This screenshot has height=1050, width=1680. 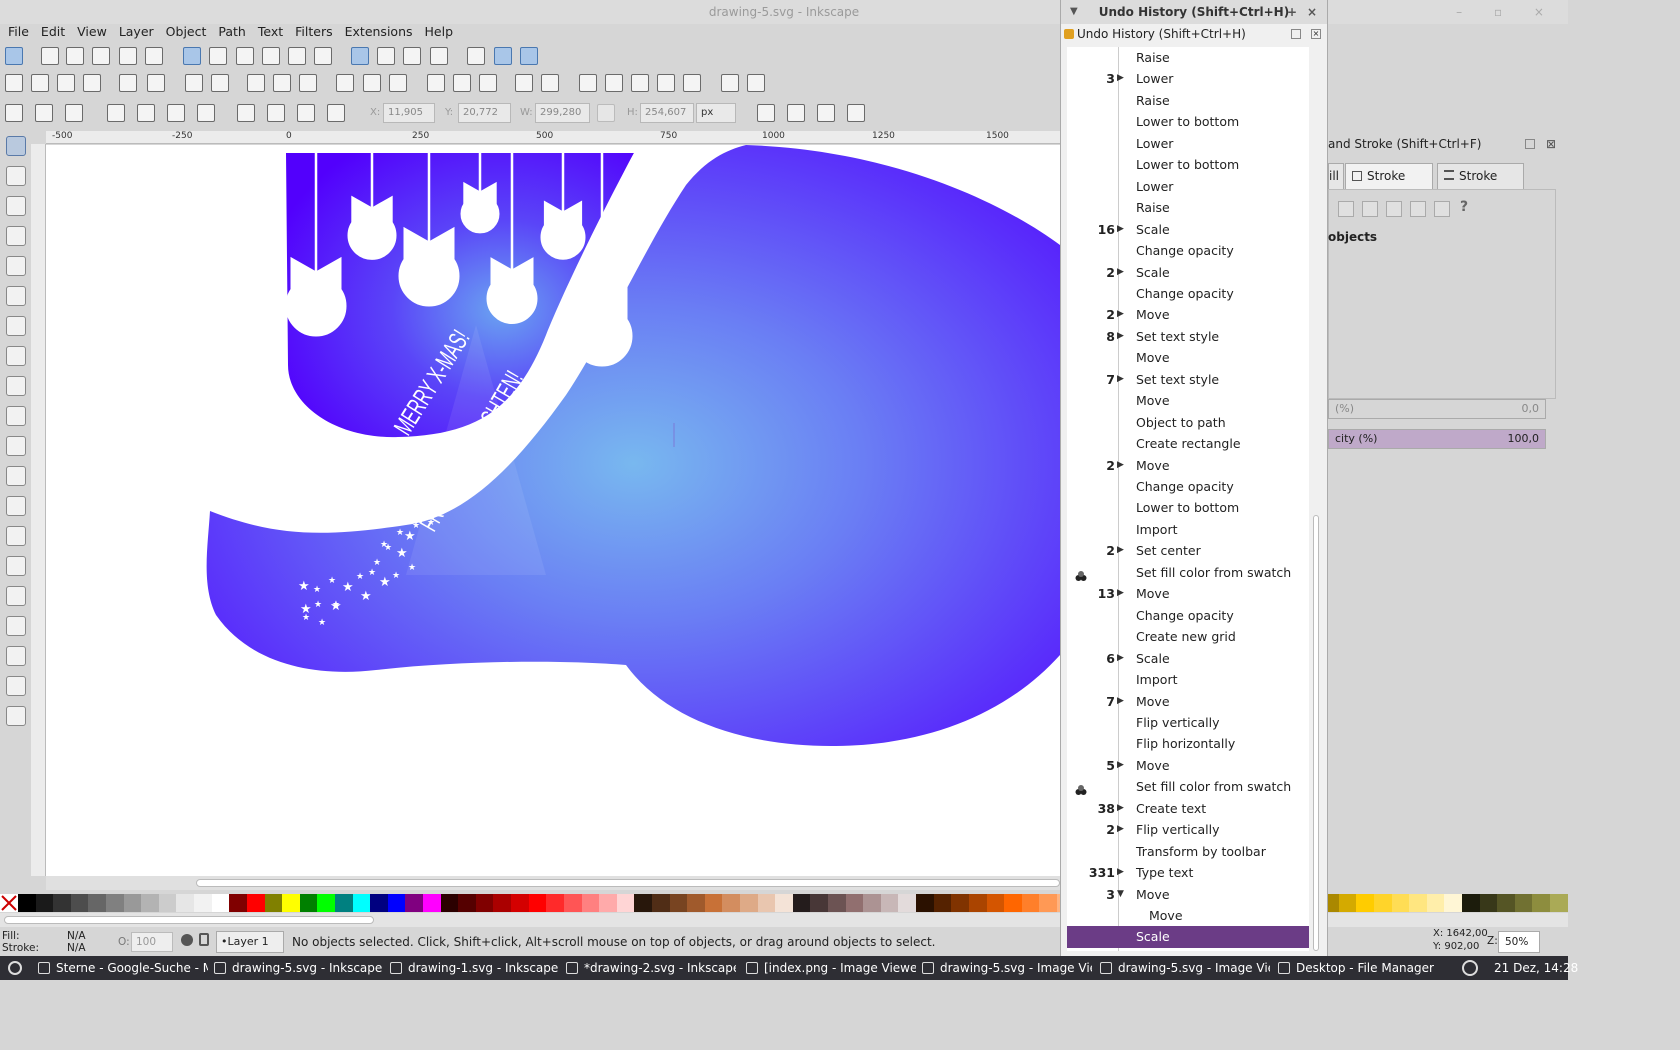 I want to click on document-properties-icon, so click(x=756, y=83).